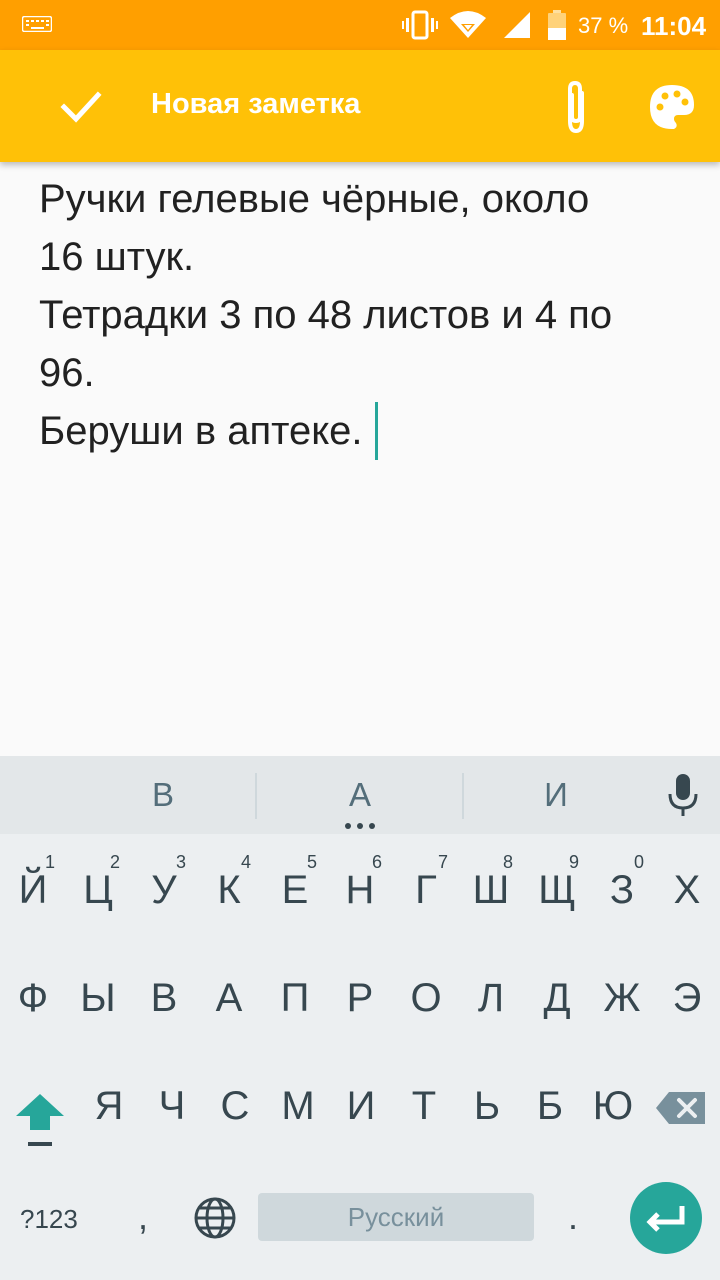 This screenshot has width=720, height=1280. Describe the element at coordinates (180, 862) in the screenshot. I see `key-hint: 3` at that location.